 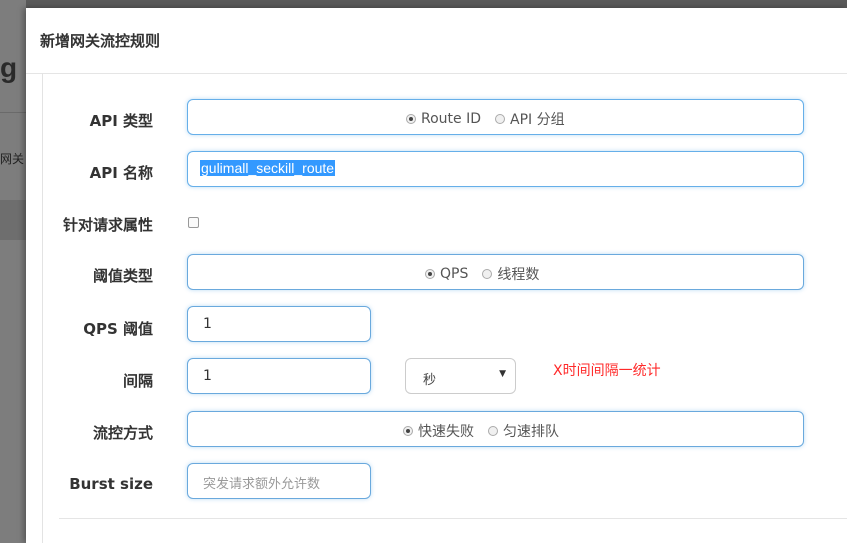 I want to click on request-attr-checkbox, so click(x=193, y=222).